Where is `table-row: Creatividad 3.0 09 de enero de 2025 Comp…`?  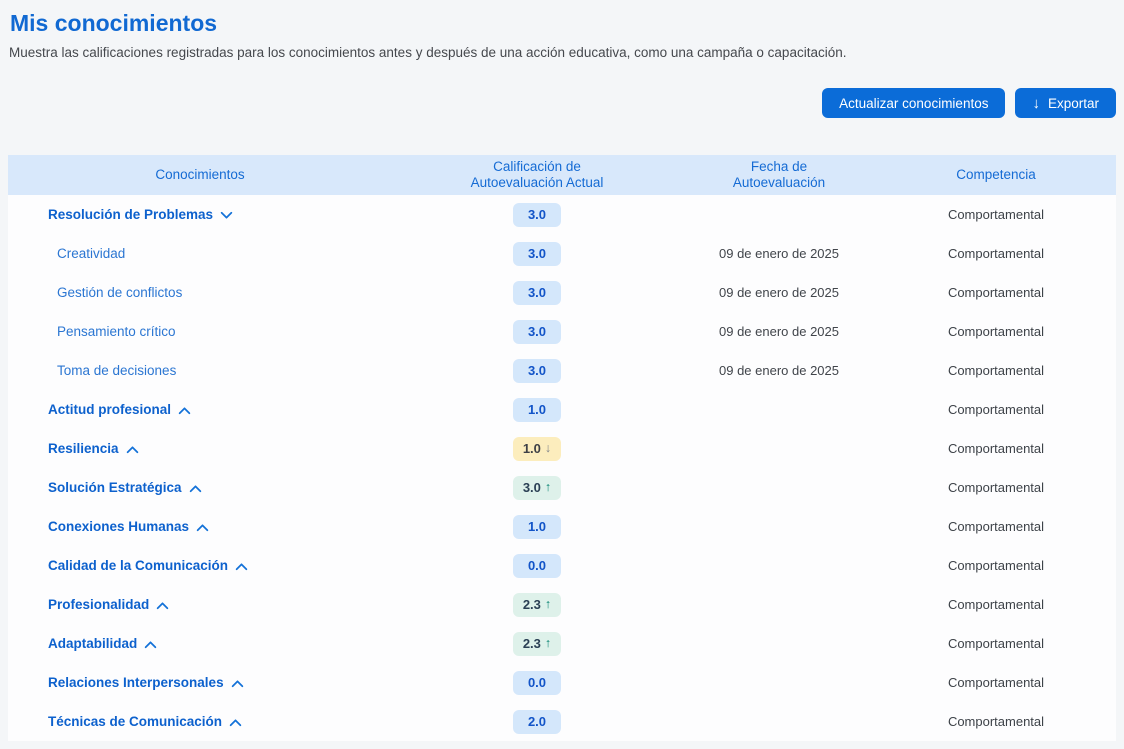
table-row: Creatividad 3.0 09 de enero de 2025 Comp… is located at coordinates (562, 253).